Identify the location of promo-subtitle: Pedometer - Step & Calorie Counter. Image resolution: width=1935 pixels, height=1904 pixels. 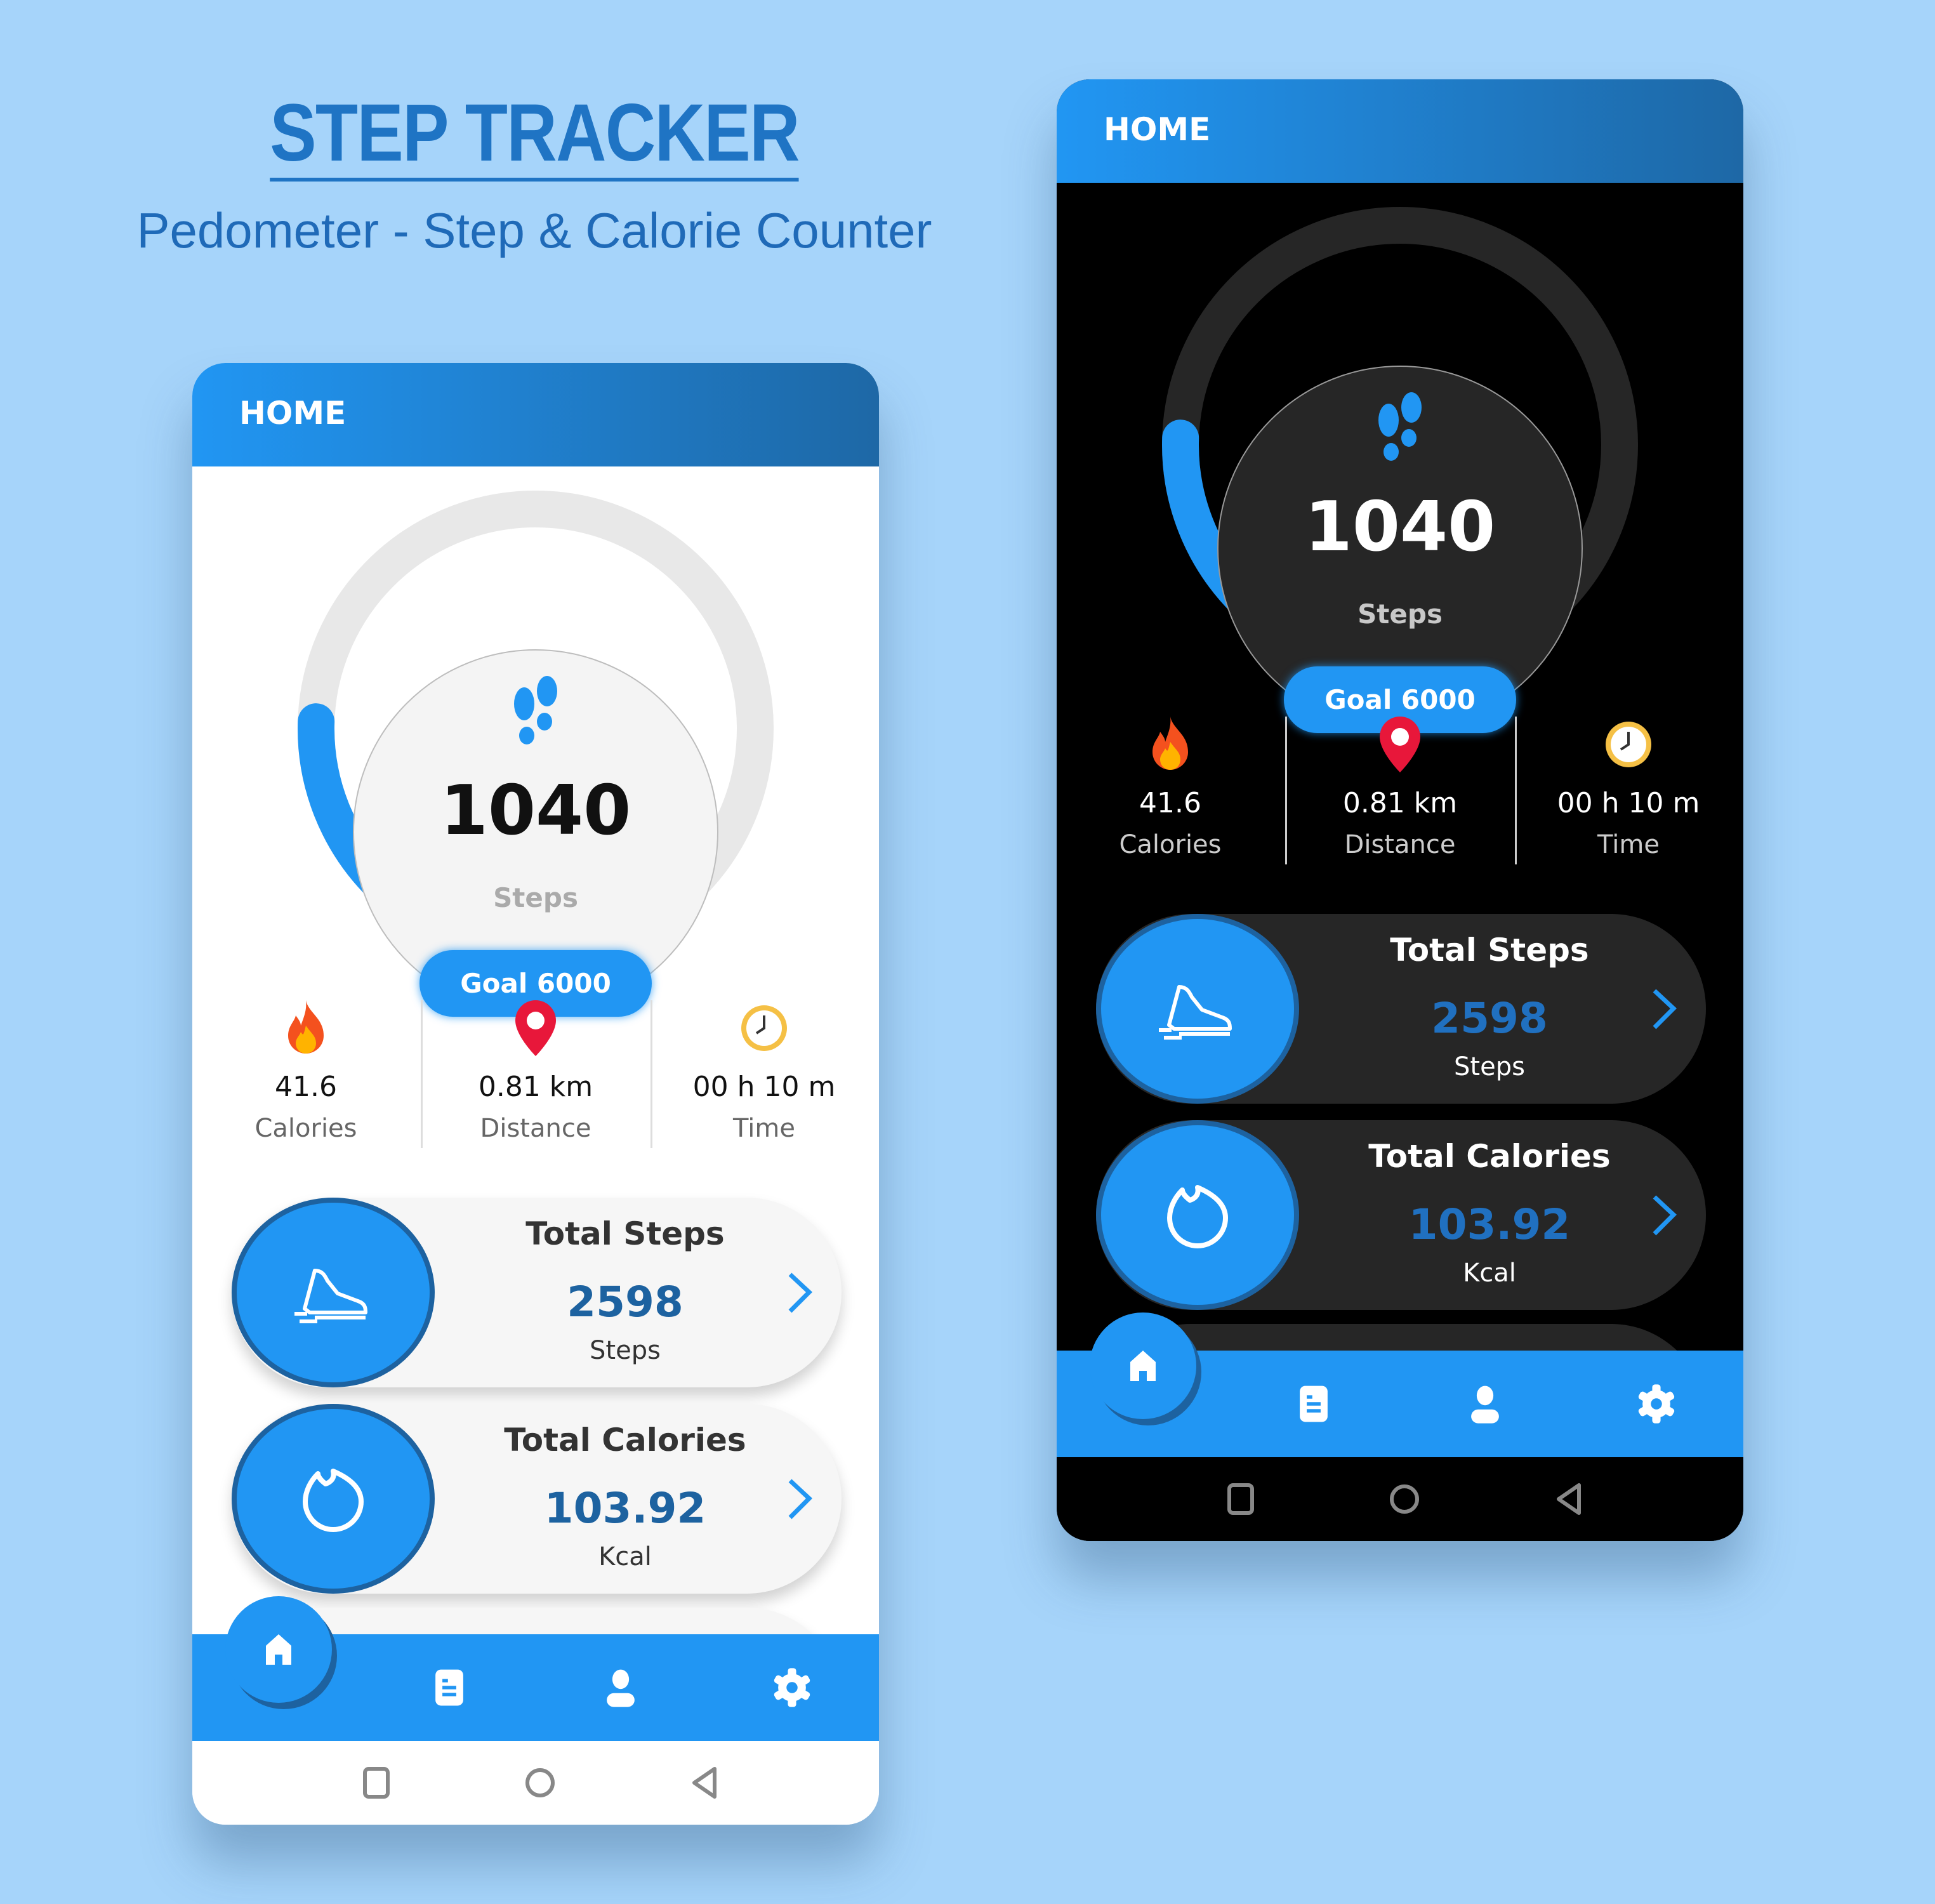
(534, 230).